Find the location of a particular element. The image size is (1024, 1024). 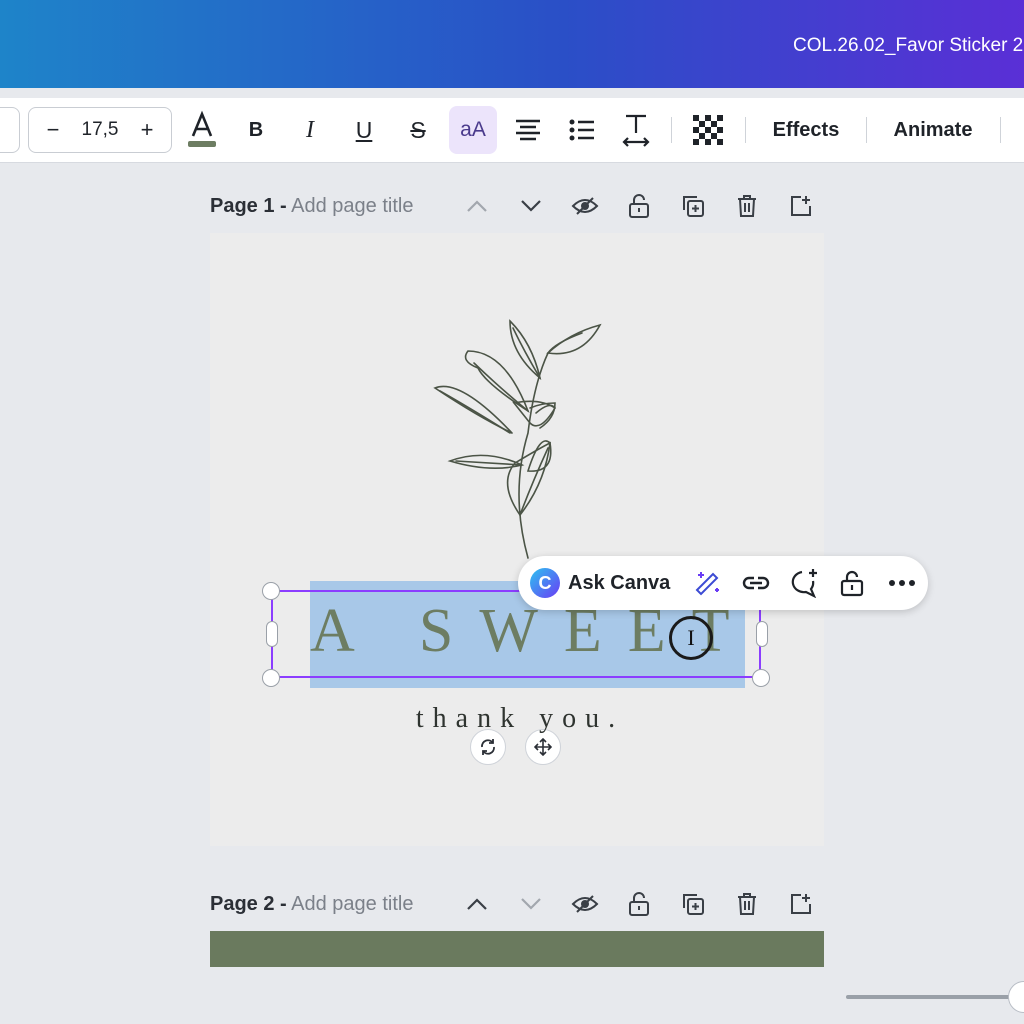

resize-handle-top-left is located at coordinates (271, 591).